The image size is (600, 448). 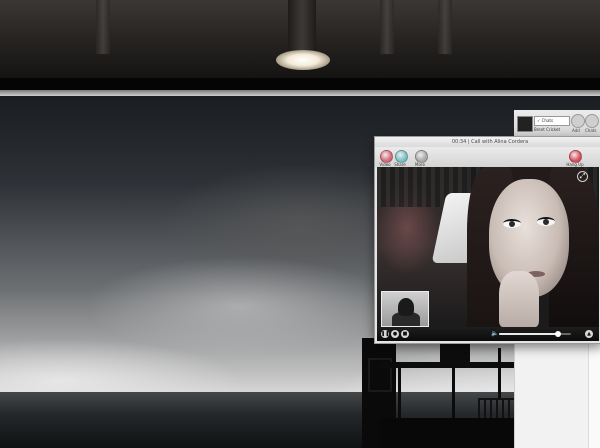 What do you see at coordinates (405, 334) in the screenshot?
I see `stop-icon: ■` at bounding box center [405, 334].